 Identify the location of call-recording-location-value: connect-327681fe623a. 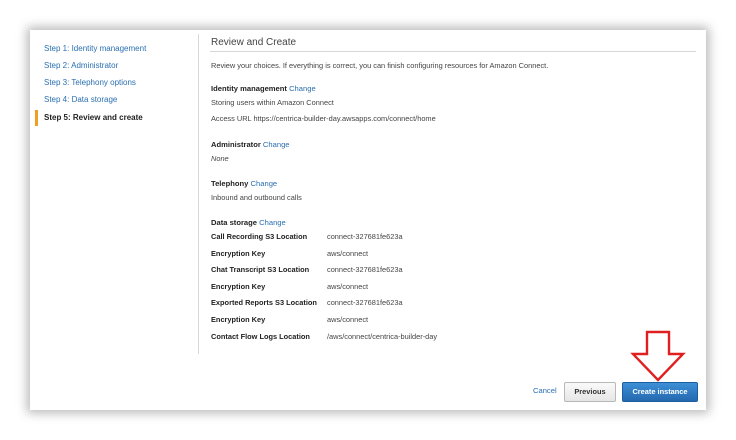
(365, 236).